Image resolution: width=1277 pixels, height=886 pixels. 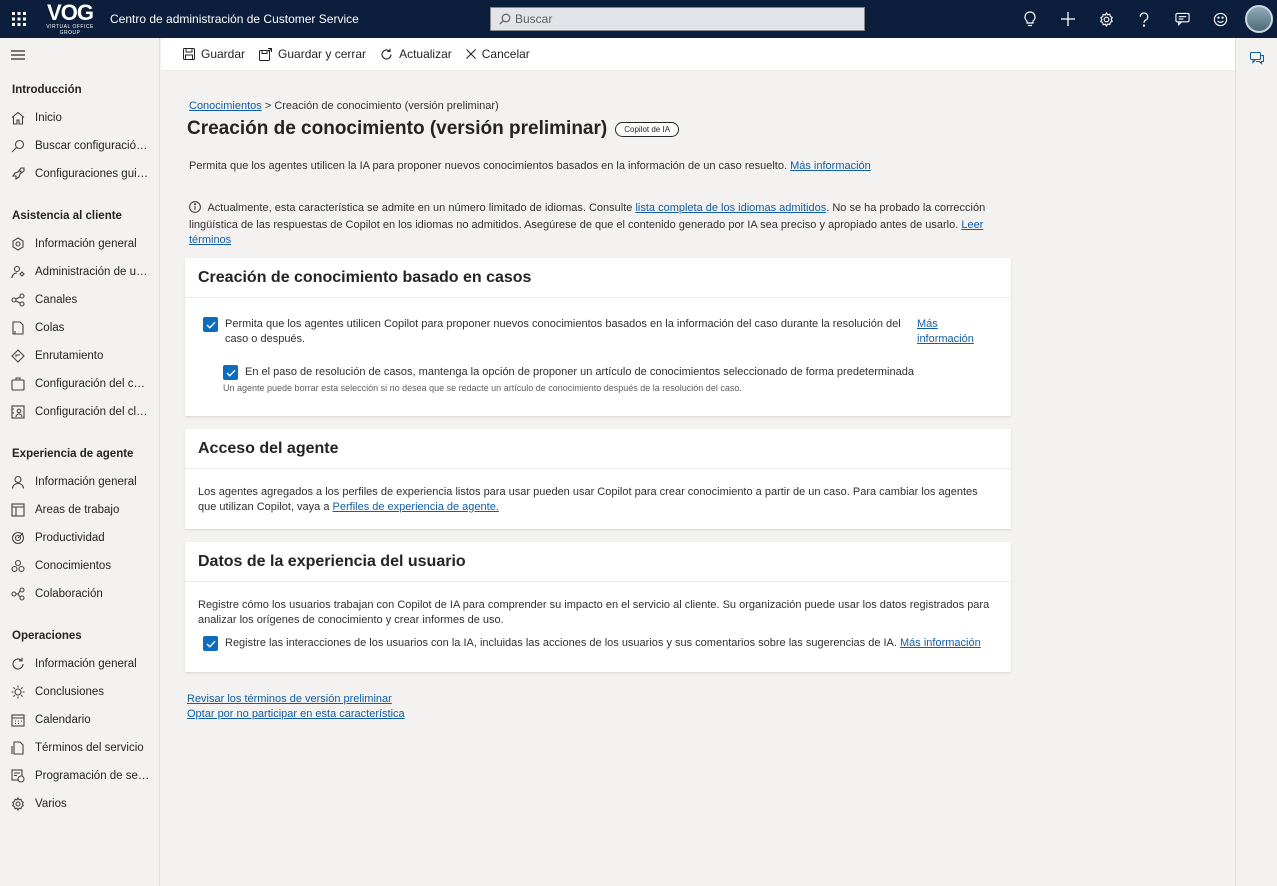 I want to click on person-icon, so click(x=18, y=482).